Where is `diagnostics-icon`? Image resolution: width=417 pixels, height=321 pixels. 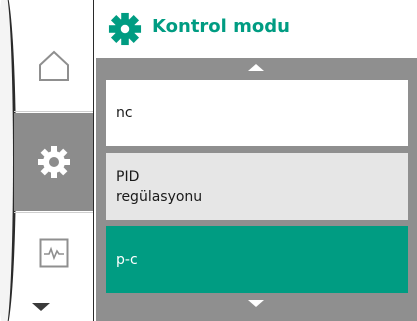 diagnostics-icon is located at coordinates (53, 253).